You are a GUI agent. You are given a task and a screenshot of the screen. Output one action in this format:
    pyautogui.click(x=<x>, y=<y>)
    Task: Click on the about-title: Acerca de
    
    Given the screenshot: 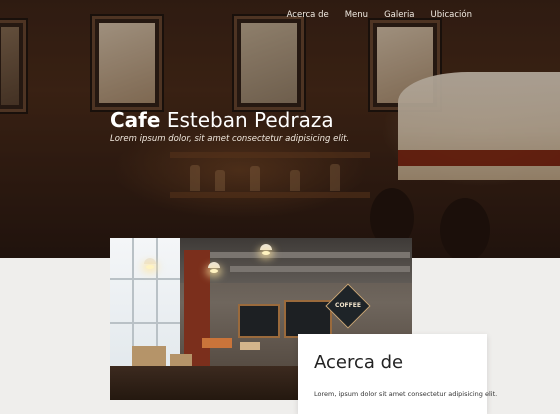 What is the action you would take?
    pyautogui.click(x=359, y=362)
    